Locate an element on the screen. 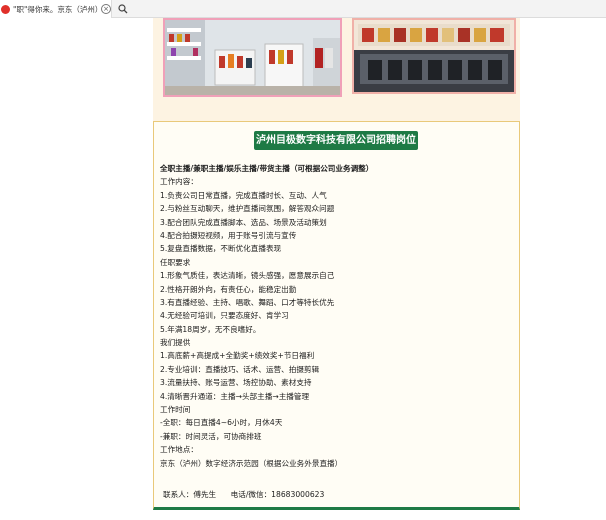 The image size is (606, 520). description-line: -全职：每日直播4~6小时，月休4天 is located at coordinates (221, 423).